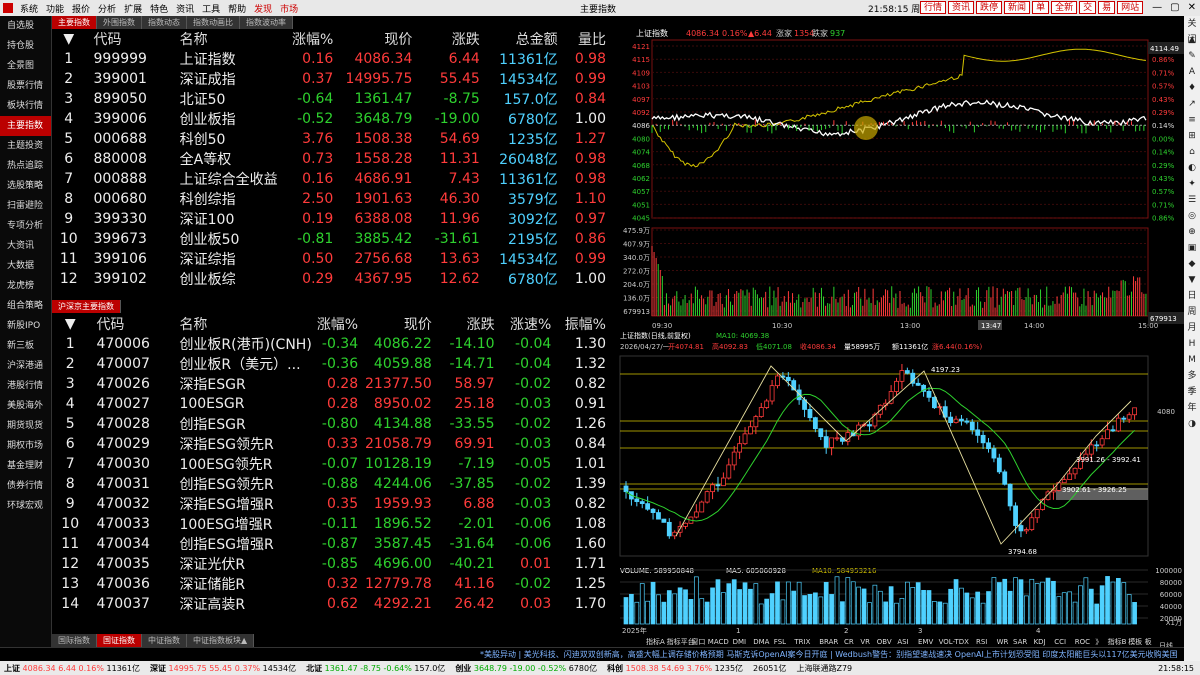  I want to click on table-row: 2 399001 深证成指 0.37 14995.75 55.45 14534亿 0.99, so click(332, 79).